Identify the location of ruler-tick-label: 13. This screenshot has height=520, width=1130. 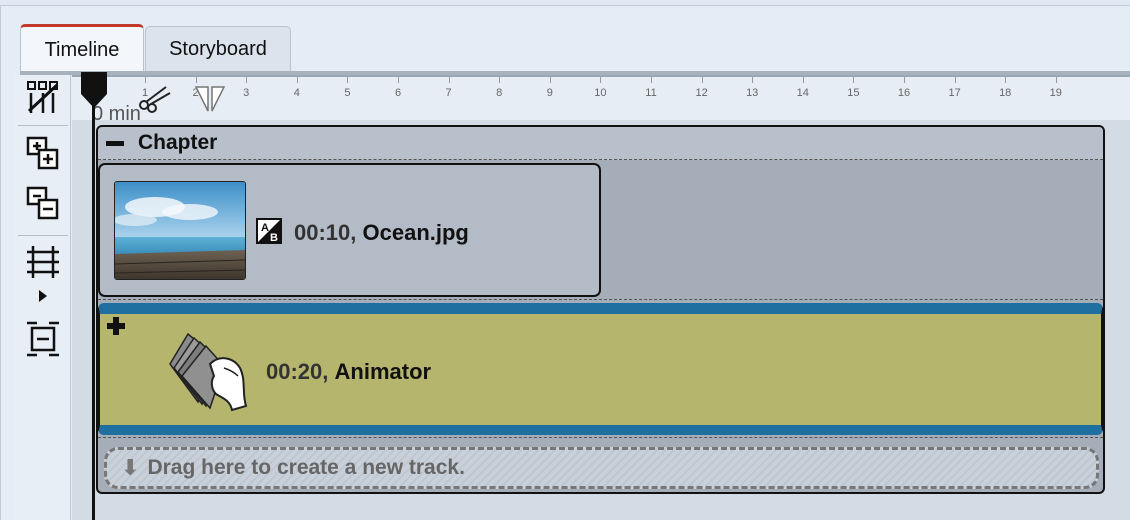
(752, 93).